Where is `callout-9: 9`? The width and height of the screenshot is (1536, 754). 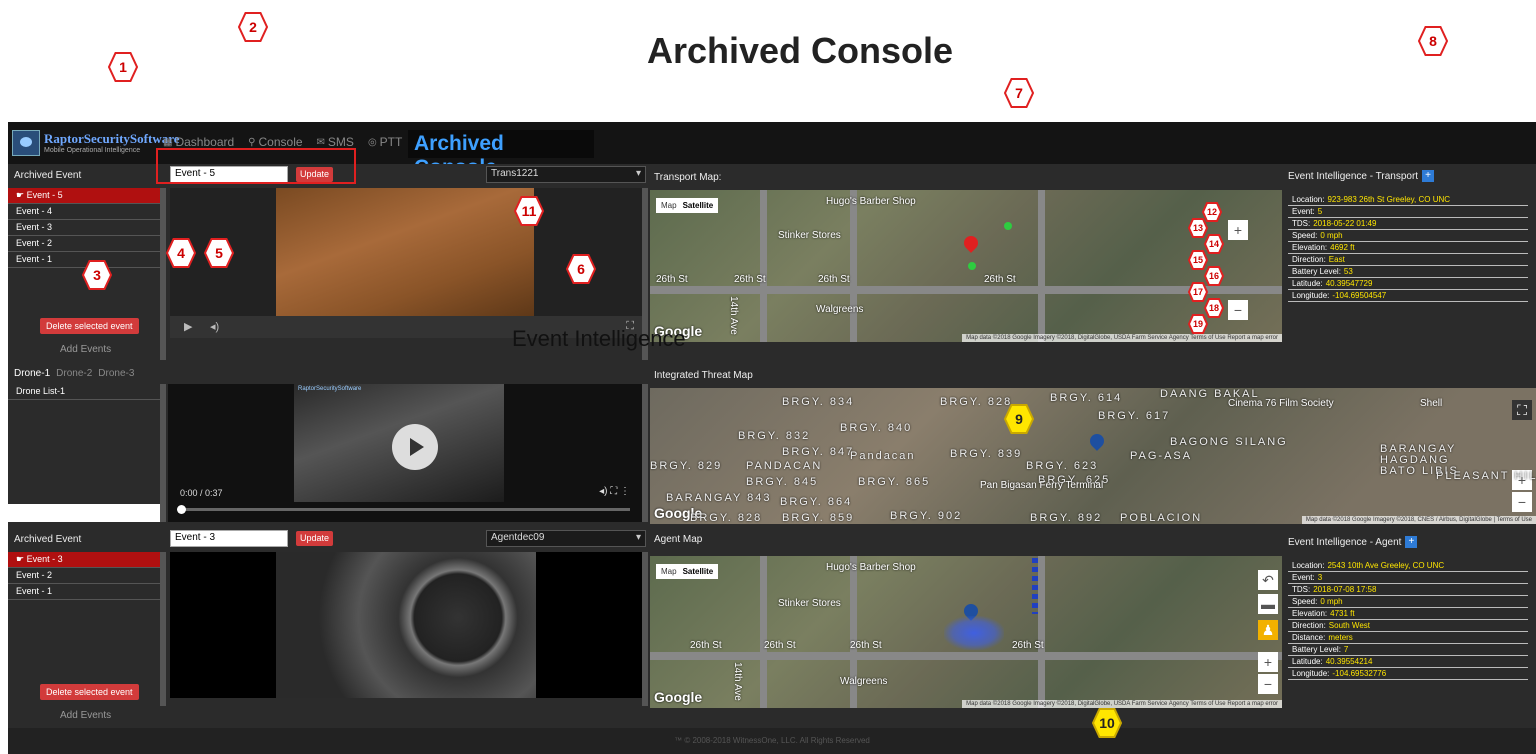 callout-9: 9 is located at coordinates (1019, 419).